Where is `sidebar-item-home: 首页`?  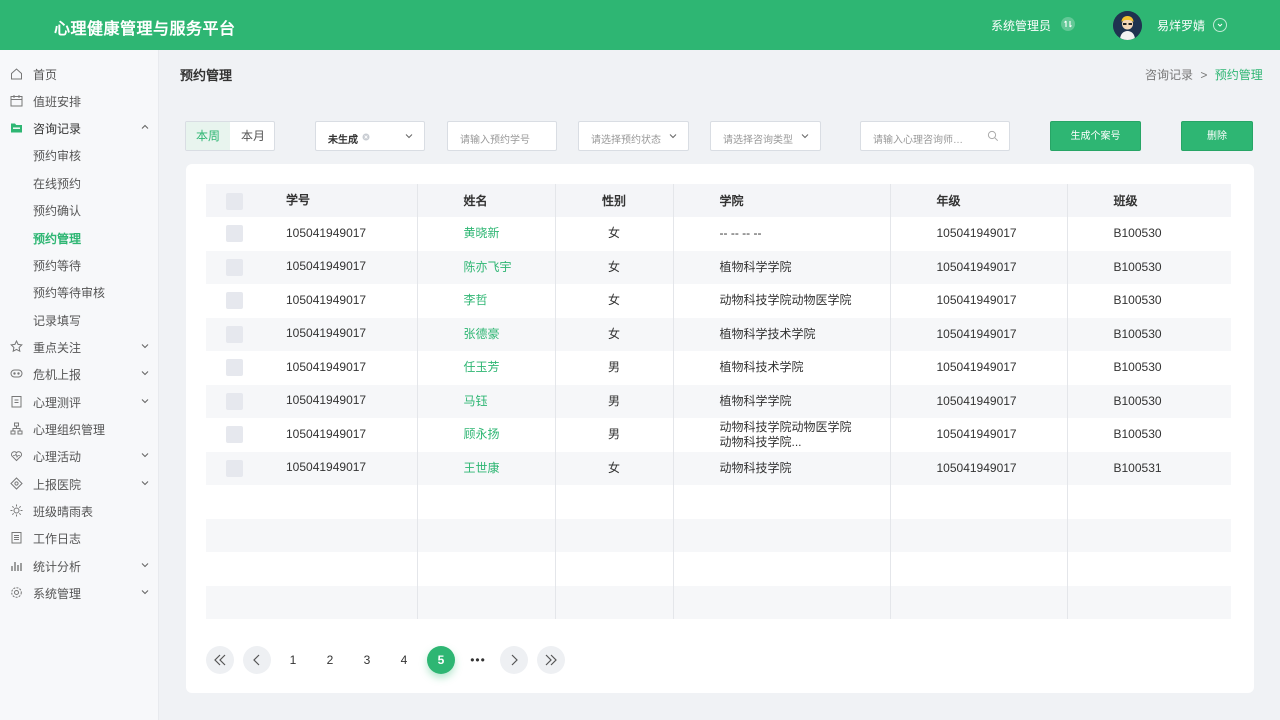
sidebar-item-home: 首页 is located at coordinates (79, 73).